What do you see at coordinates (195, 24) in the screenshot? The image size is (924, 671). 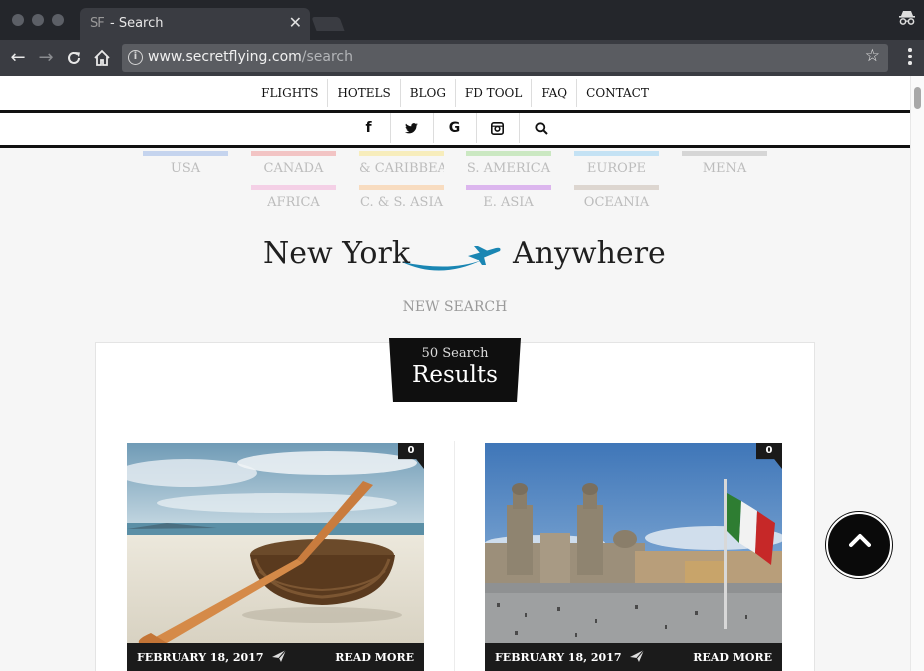 I see `browser-tab: SF - Search ✕` at bounding box center [195, 24].